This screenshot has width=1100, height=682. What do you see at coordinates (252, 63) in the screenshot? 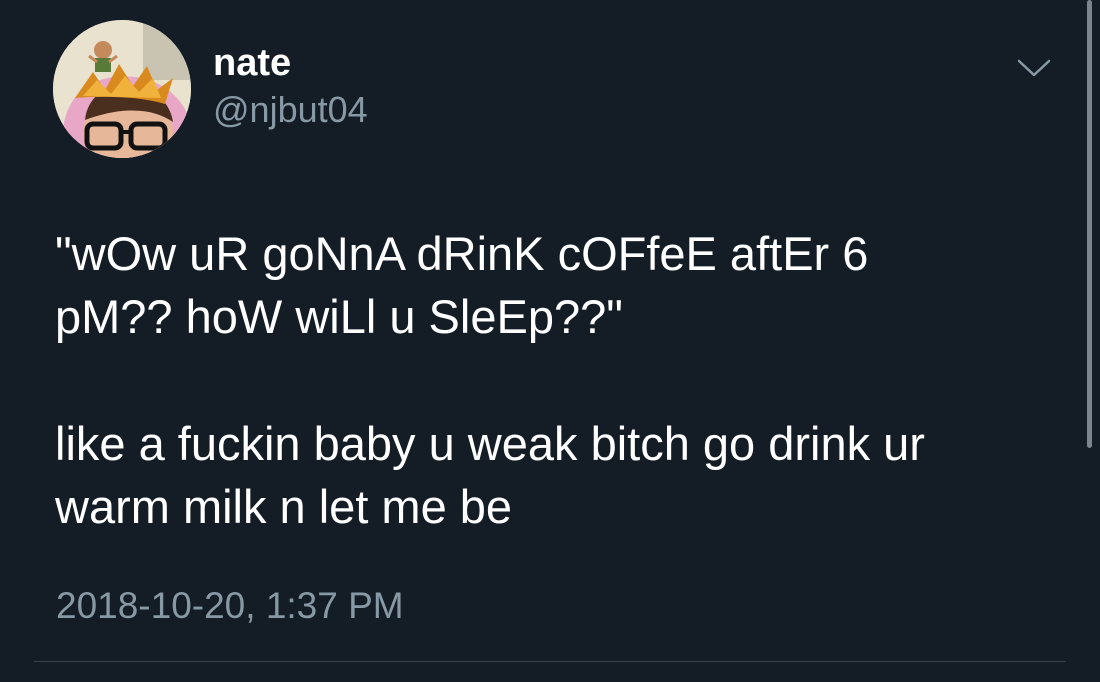
I see `author-display-name: nate` at bounding box center [252, 63].